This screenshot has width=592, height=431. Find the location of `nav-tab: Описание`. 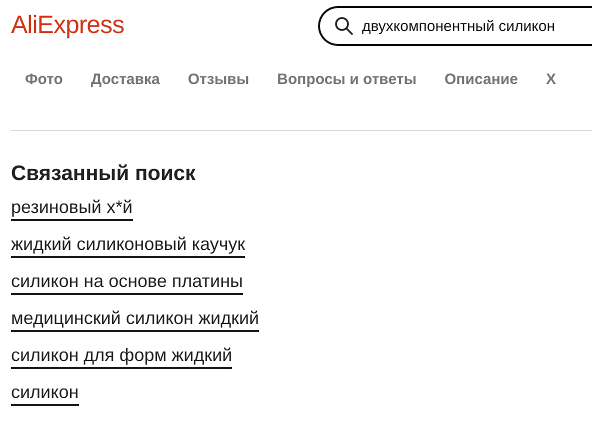

nav-tab: Описание is located at coordinates (481, 80).